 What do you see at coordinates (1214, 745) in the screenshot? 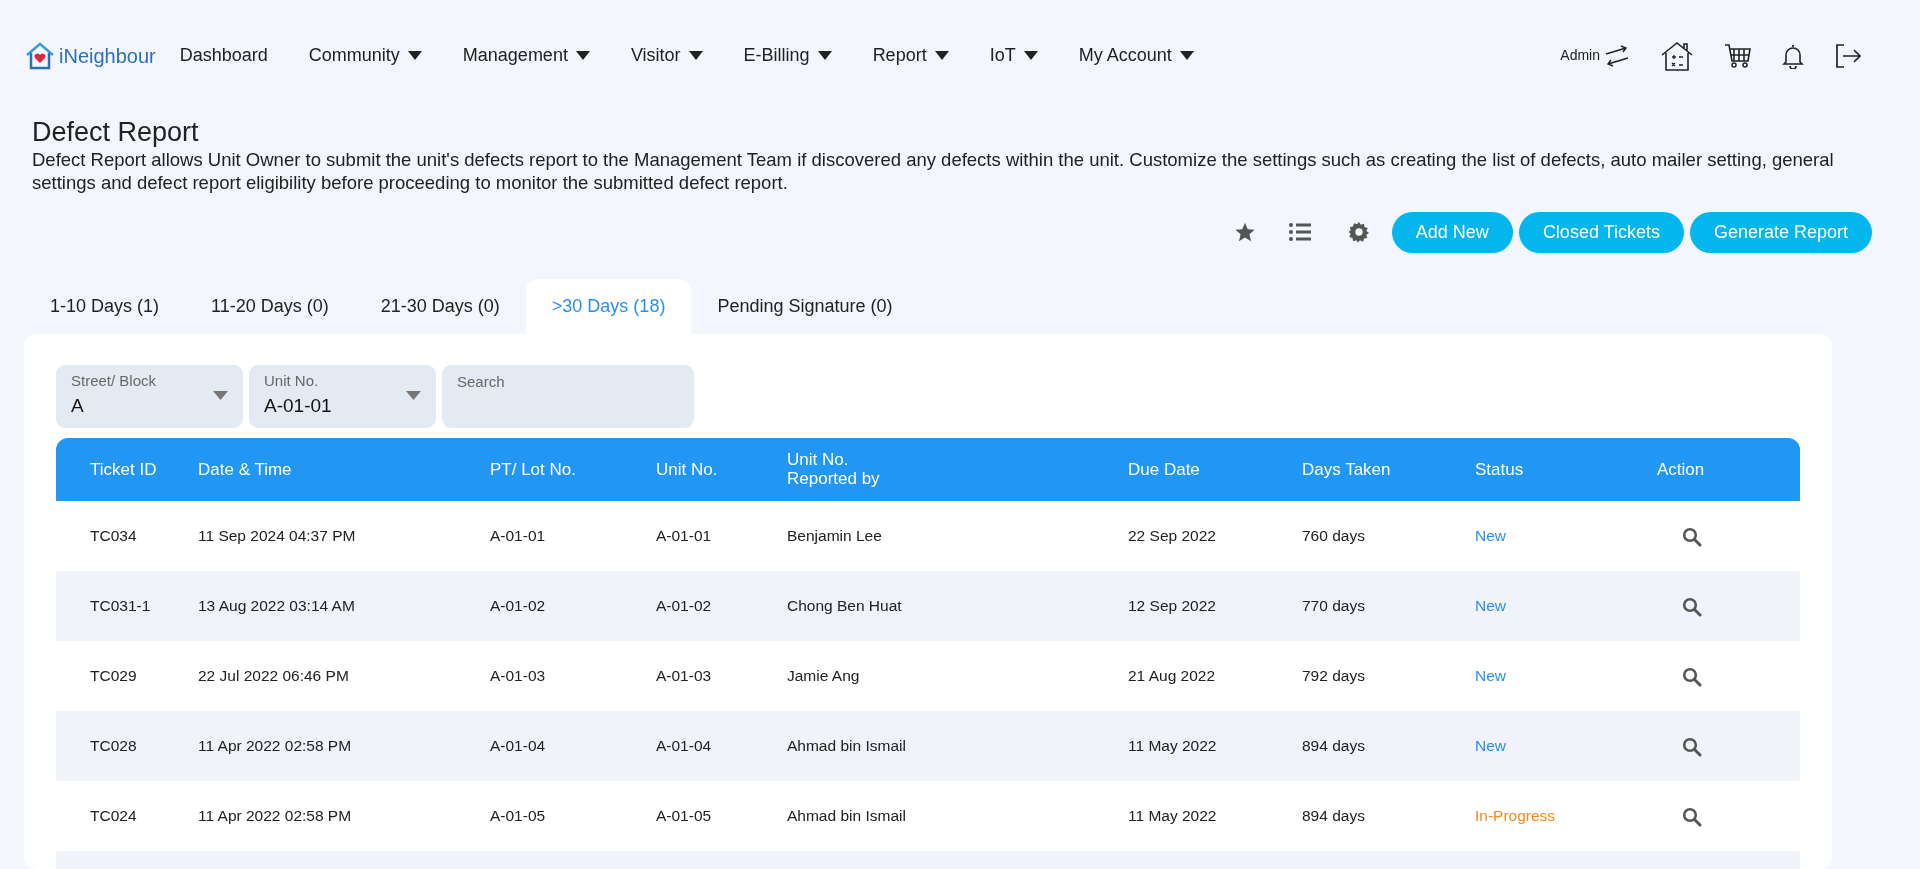
I see `table-cell: 11 May 2022` at bounding box center [1214, 745].